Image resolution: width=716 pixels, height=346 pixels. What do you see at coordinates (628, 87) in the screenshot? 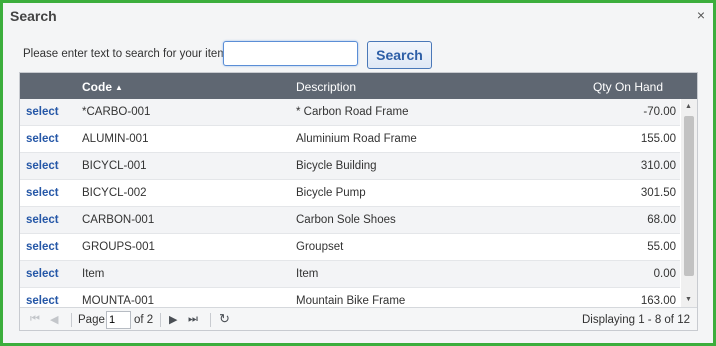
I see `column-header-qty: Qty On Hand` at bounding box center [628, 87].